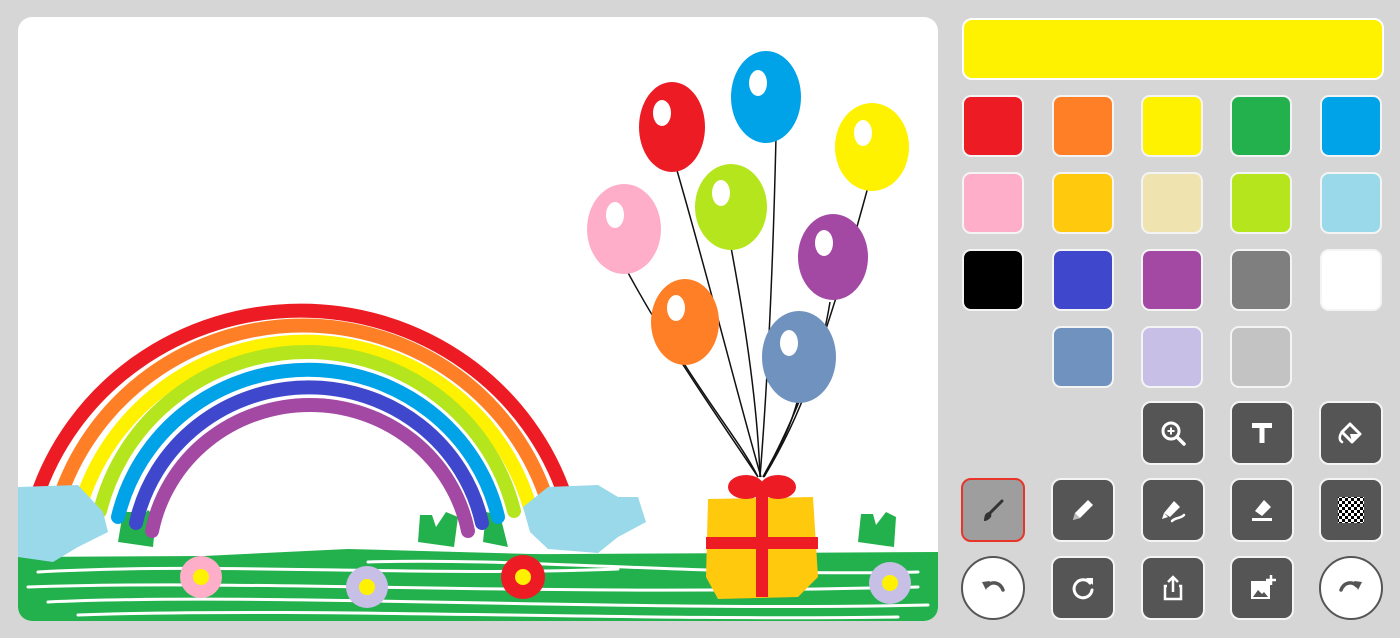 The width and height of the screenshot is (1400, 638). Describe the element at coordinates (1351, 203) in the screenshot. I see `color-swatch-light-blue` at that location.